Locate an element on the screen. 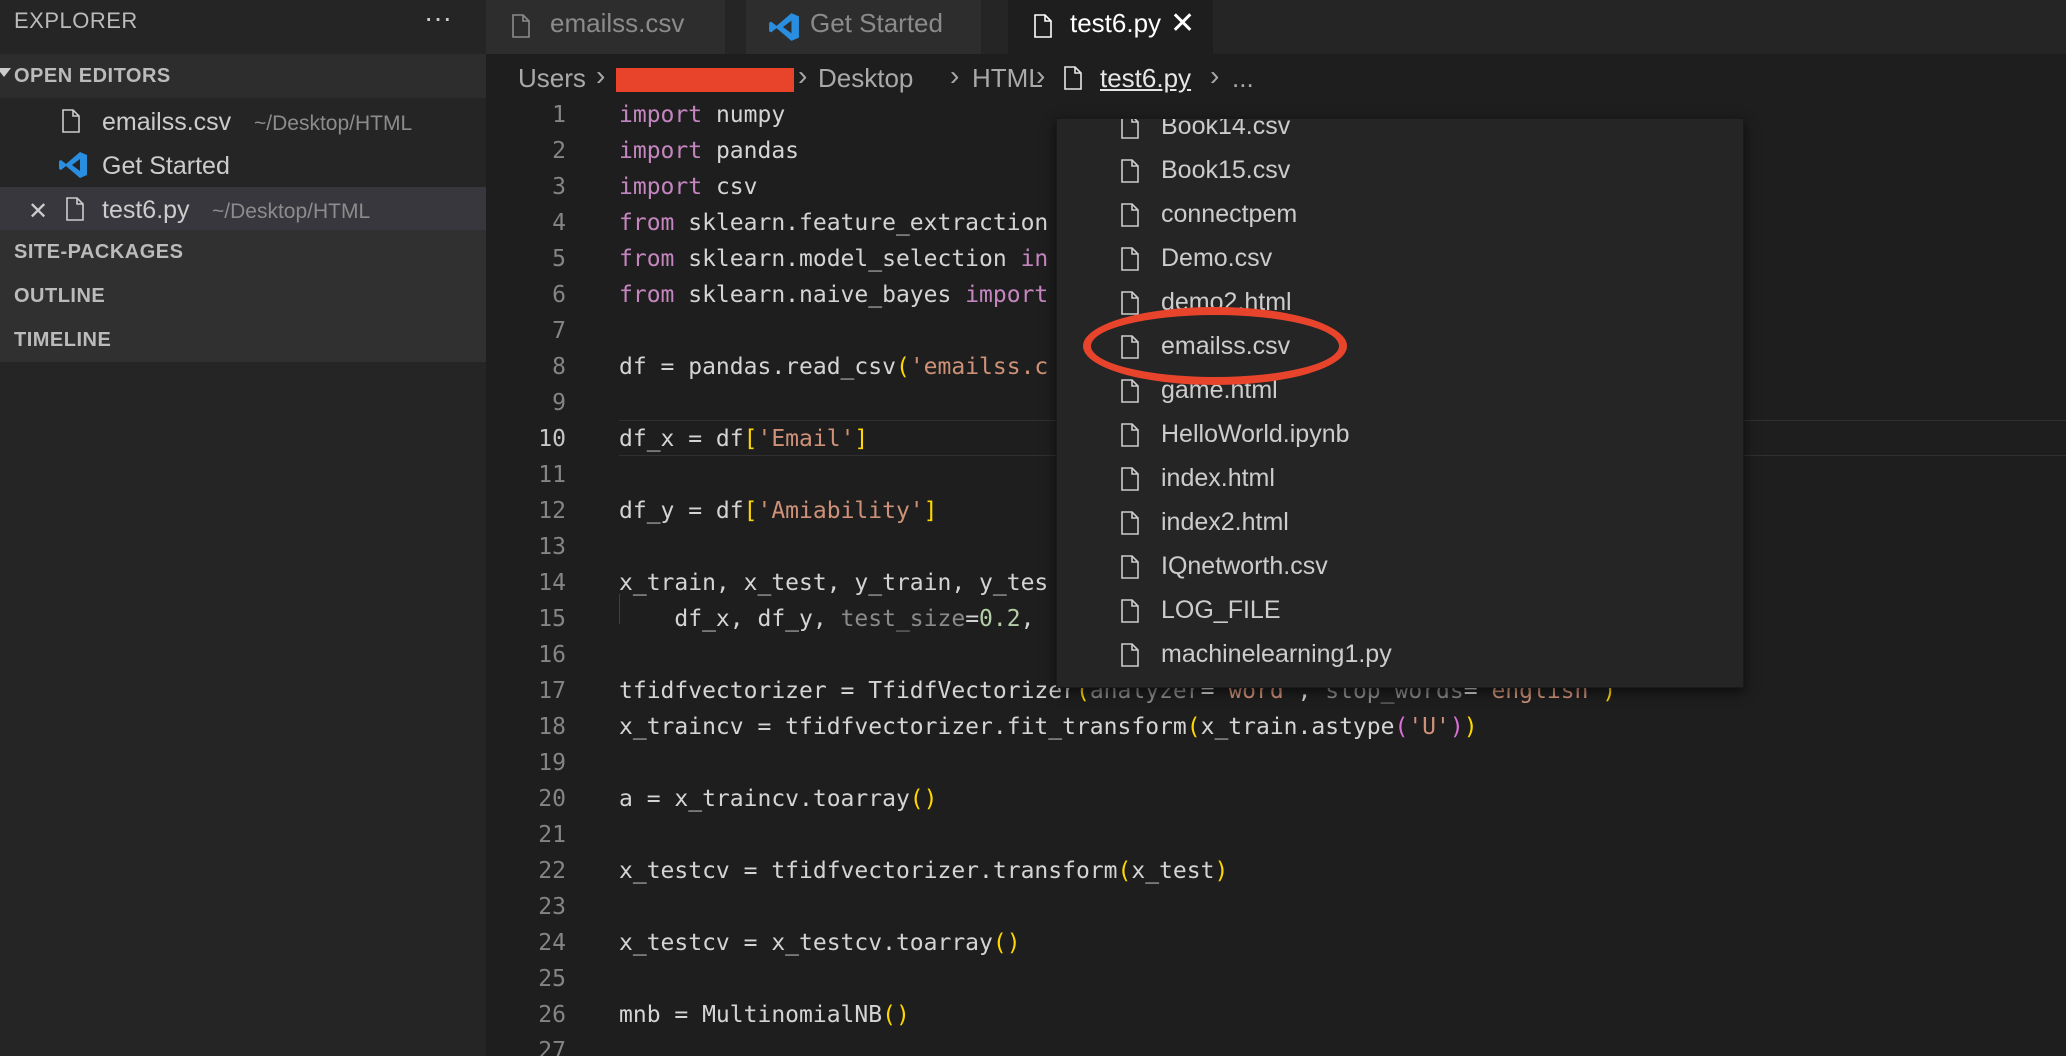 This screenshot has height=1056, width=2066. line-number: 3 is located at coordinates (559, 187).